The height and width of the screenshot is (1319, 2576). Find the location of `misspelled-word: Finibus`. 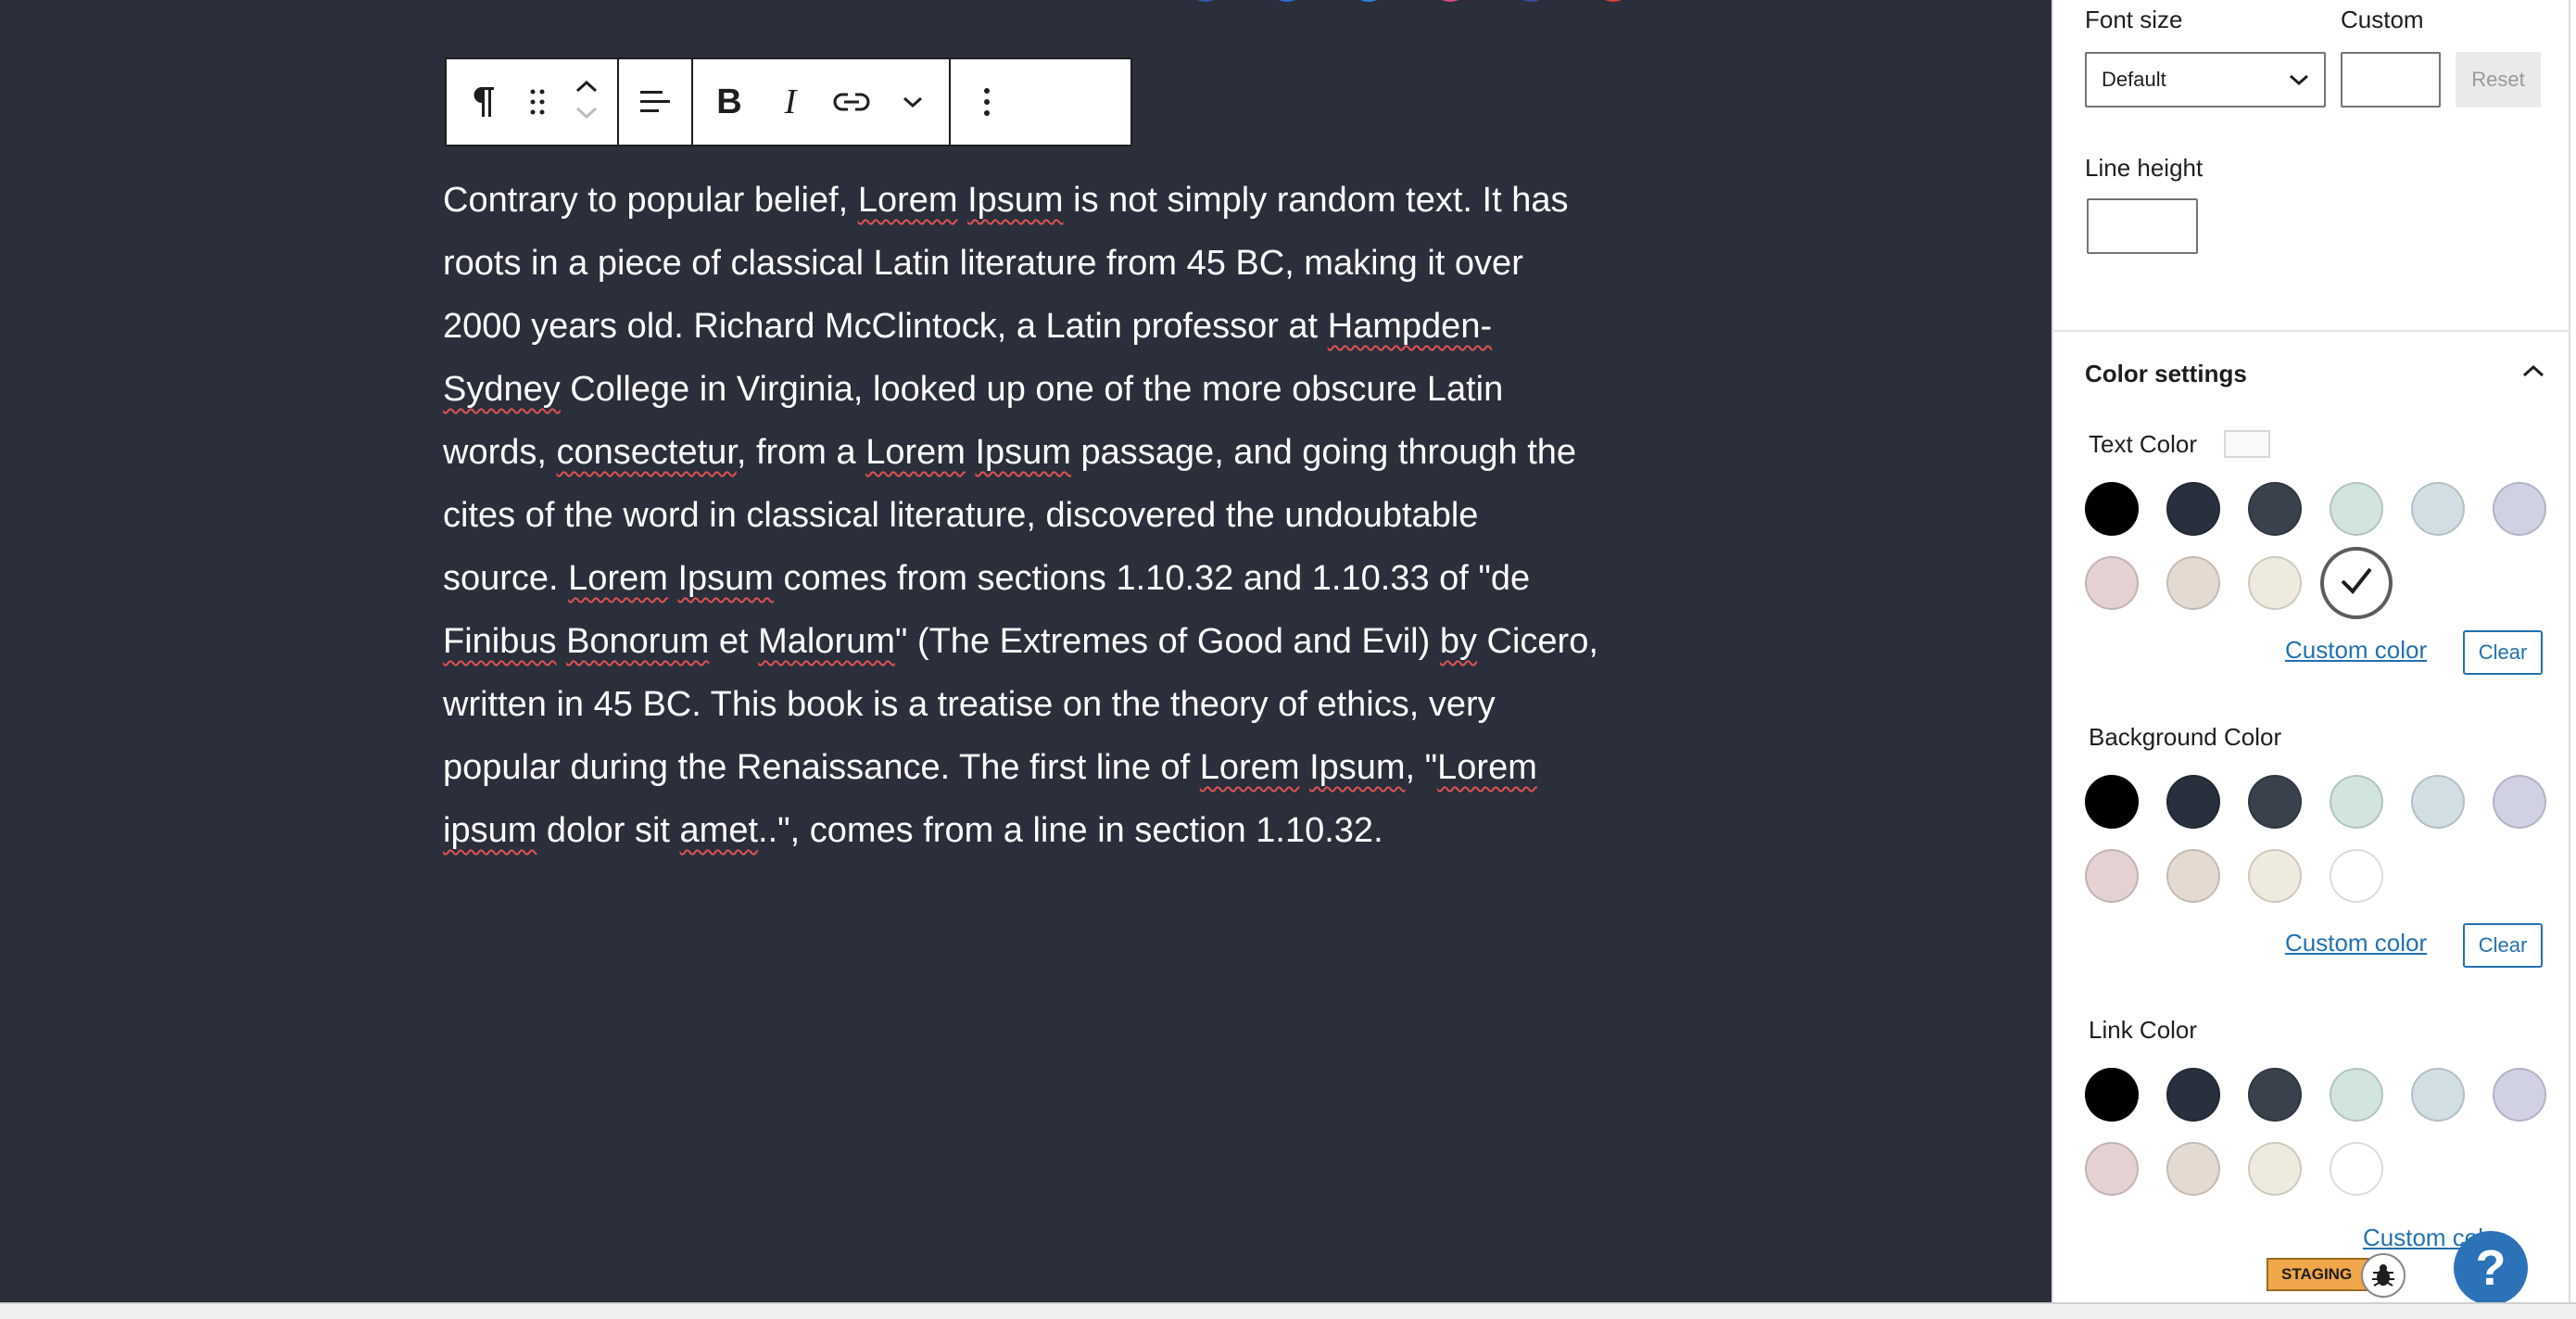

misspelled-word: Finibus is located at coordinates (500, 641).